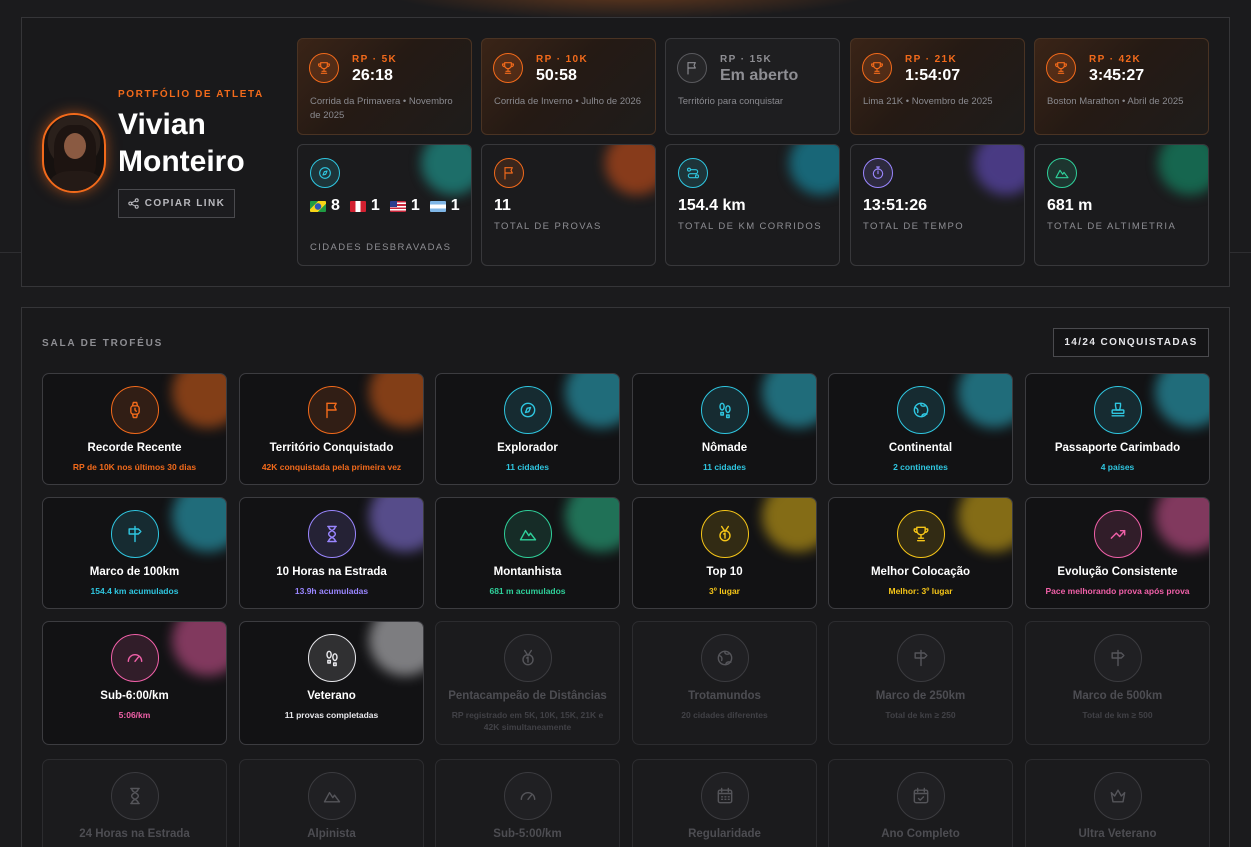  Describe the element at coordinates (1117, 467) in the screenshot. I see `trophy-description: 4 países` at that location.